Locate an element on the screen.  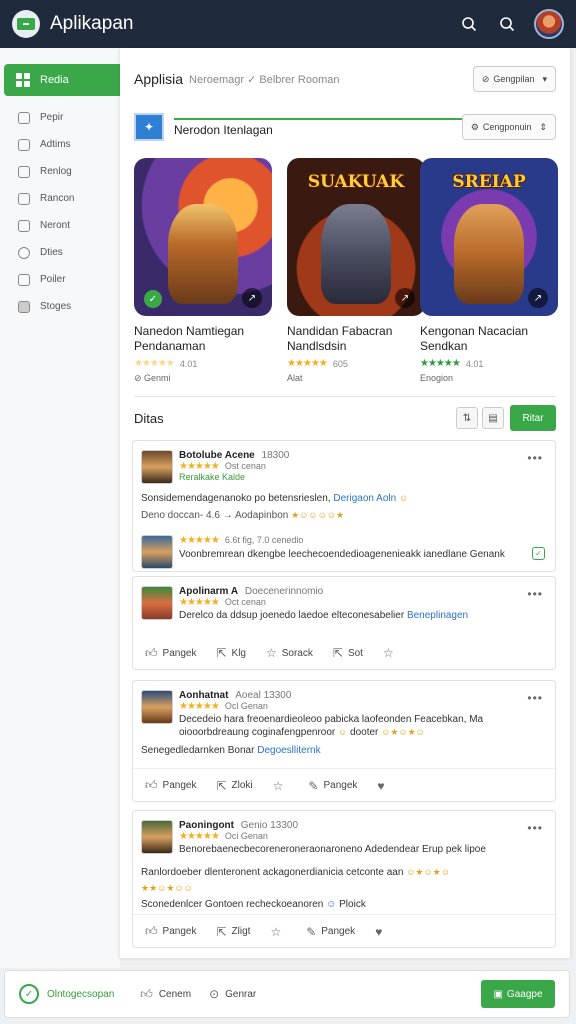
category-dropdown-button: ⚙ Cengponuin ⇕ is located at coordinates (508, 127).